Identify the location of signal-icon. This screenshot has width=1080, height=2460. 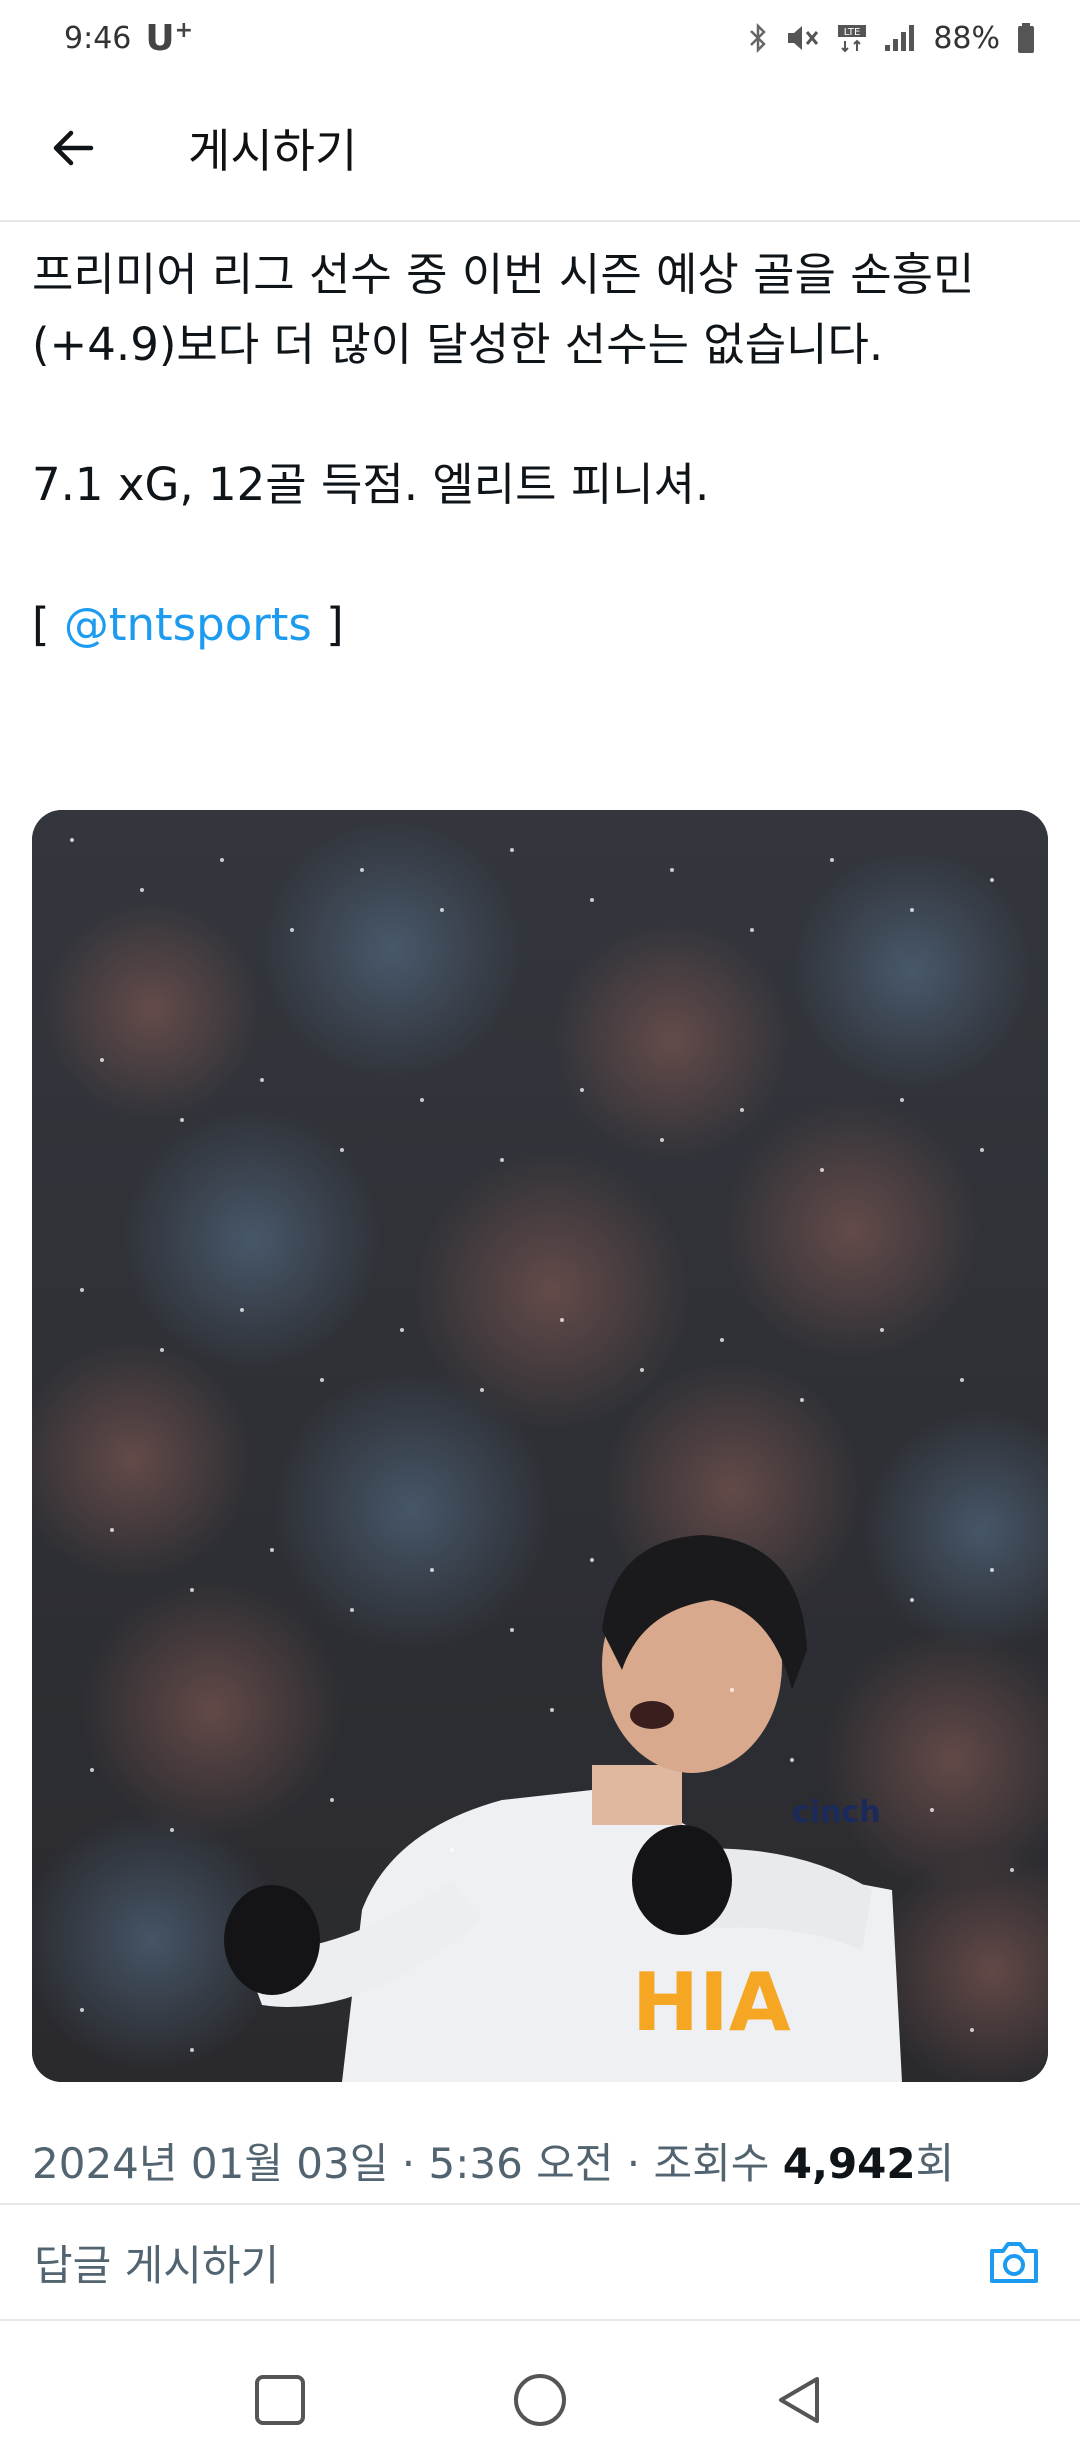
(900, 38).